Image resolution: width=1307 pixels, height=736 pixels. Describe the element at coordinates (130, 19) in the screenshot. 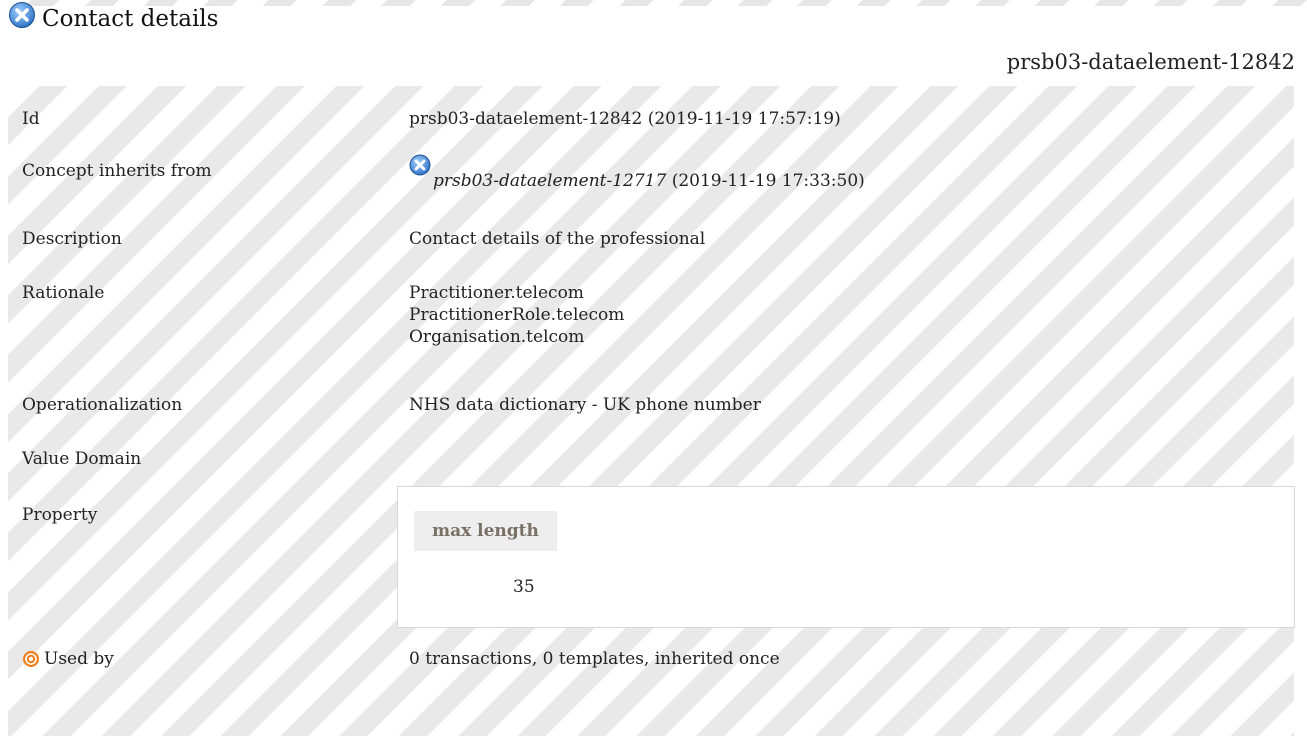

I see `page-title-text: Contact details` at that location.